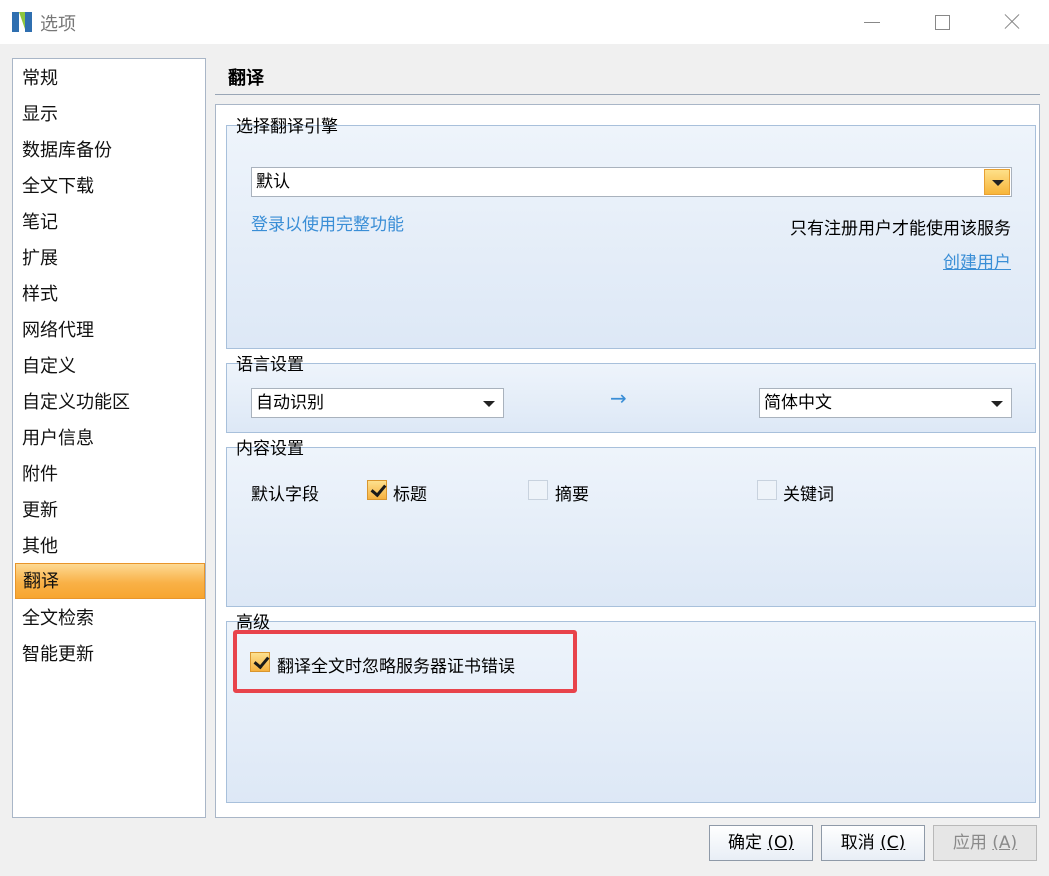 This screenshot has width=1049, height=876. Describe the element at coordinates (270, 362) in the screenshot. I see `language-group-label: 语言设置` at that location.